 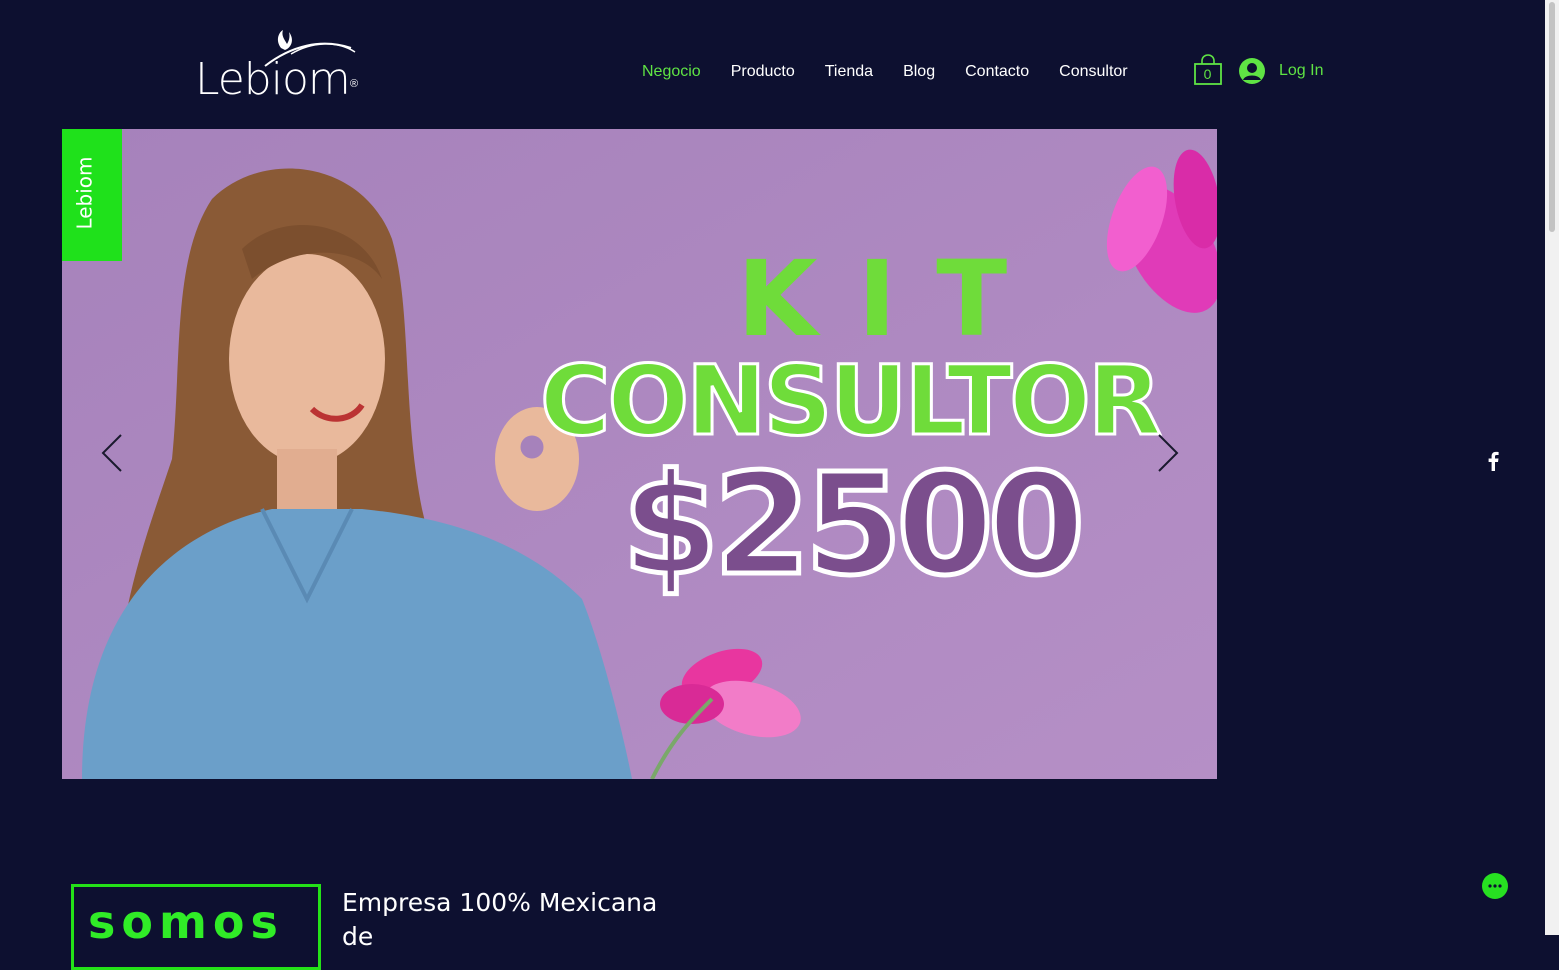 What do you see at coordinates (354, 84) in the screenshot?
I see `registered-mark: ®` at bounding box center [354, 84].